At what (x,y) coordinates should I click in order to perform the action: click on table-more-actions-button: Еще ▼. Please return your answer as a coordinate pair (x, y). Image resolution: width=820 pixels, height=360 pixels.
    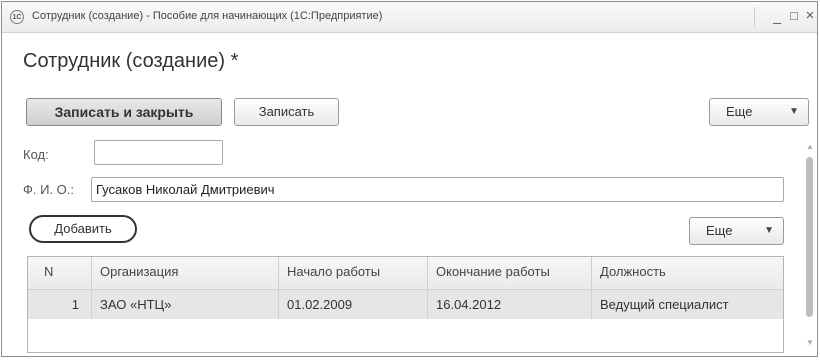
    Looking at the image, I should click on (736, 231).